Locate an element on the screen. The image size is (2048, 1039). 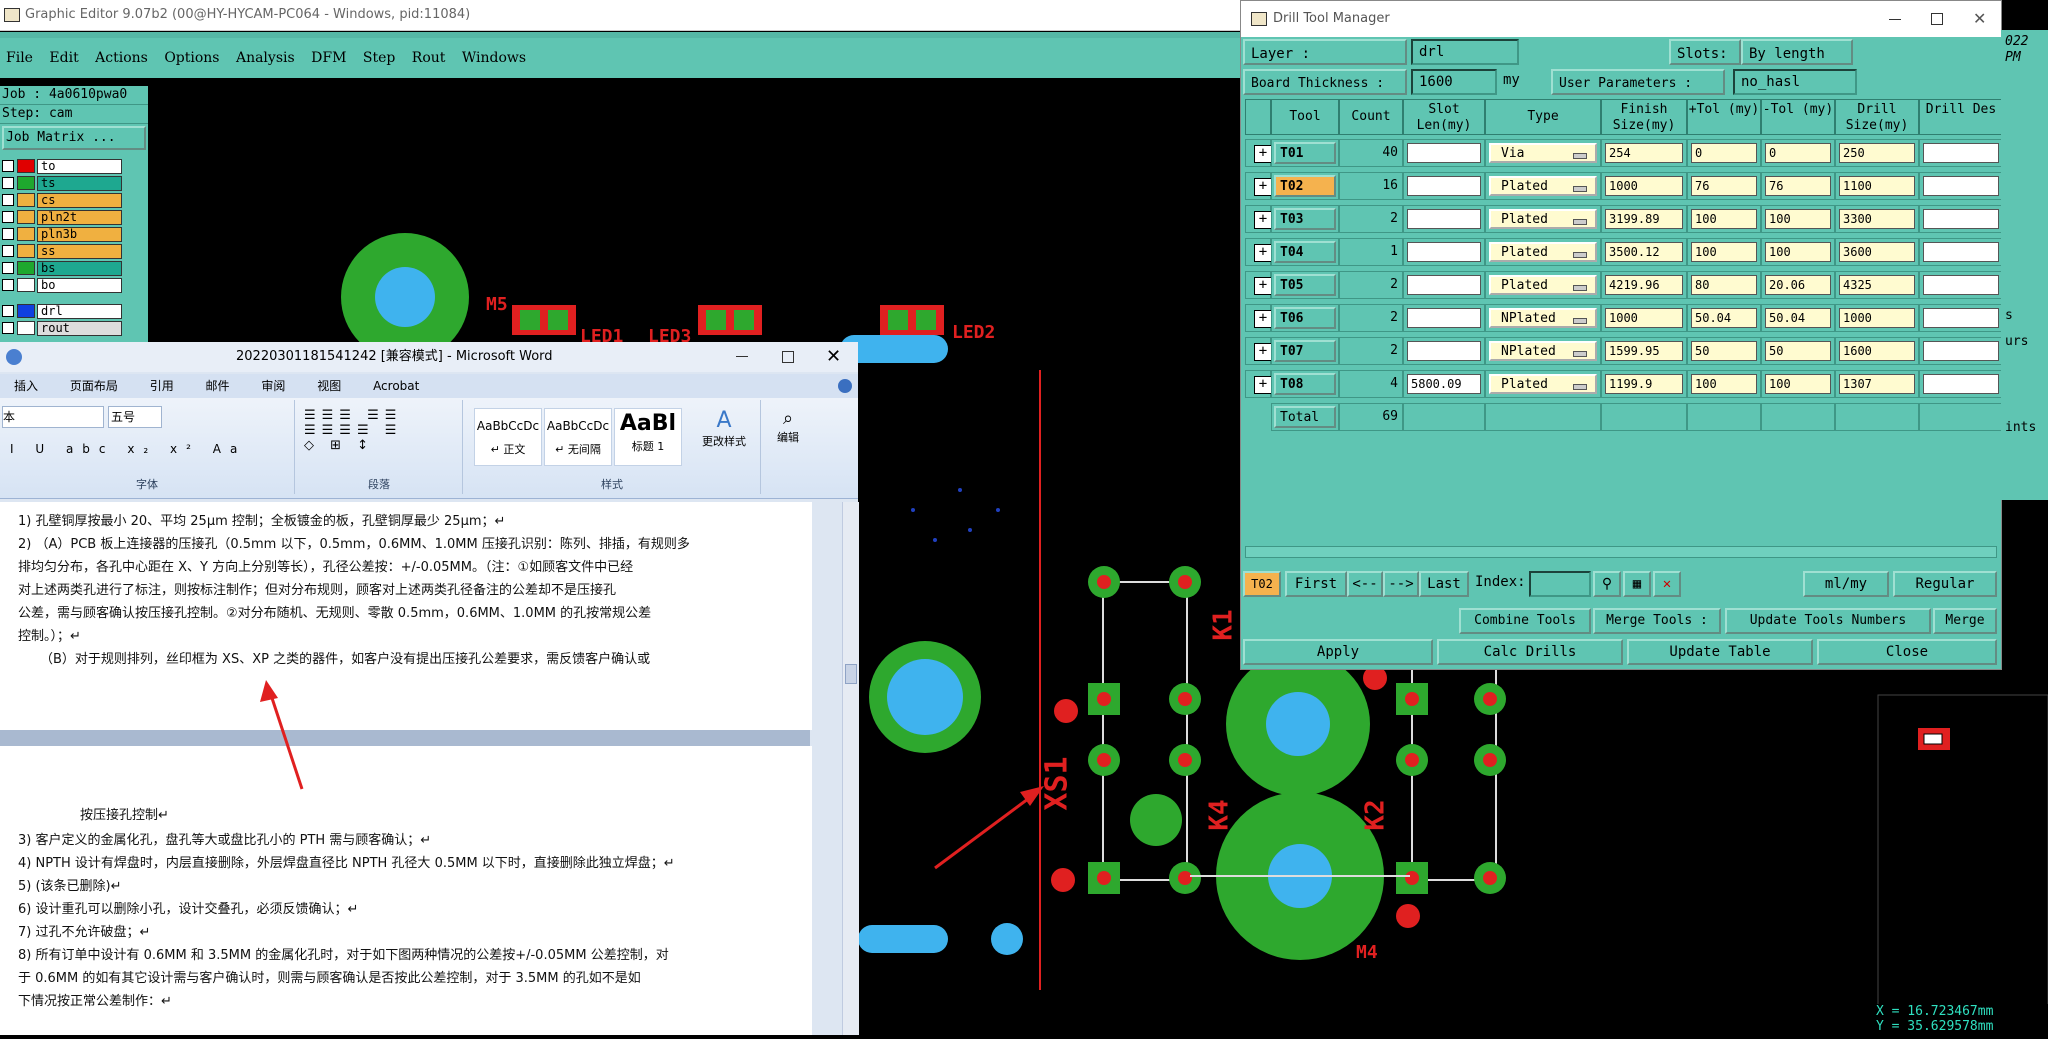
help-icon is located at coordinates (845, 386).